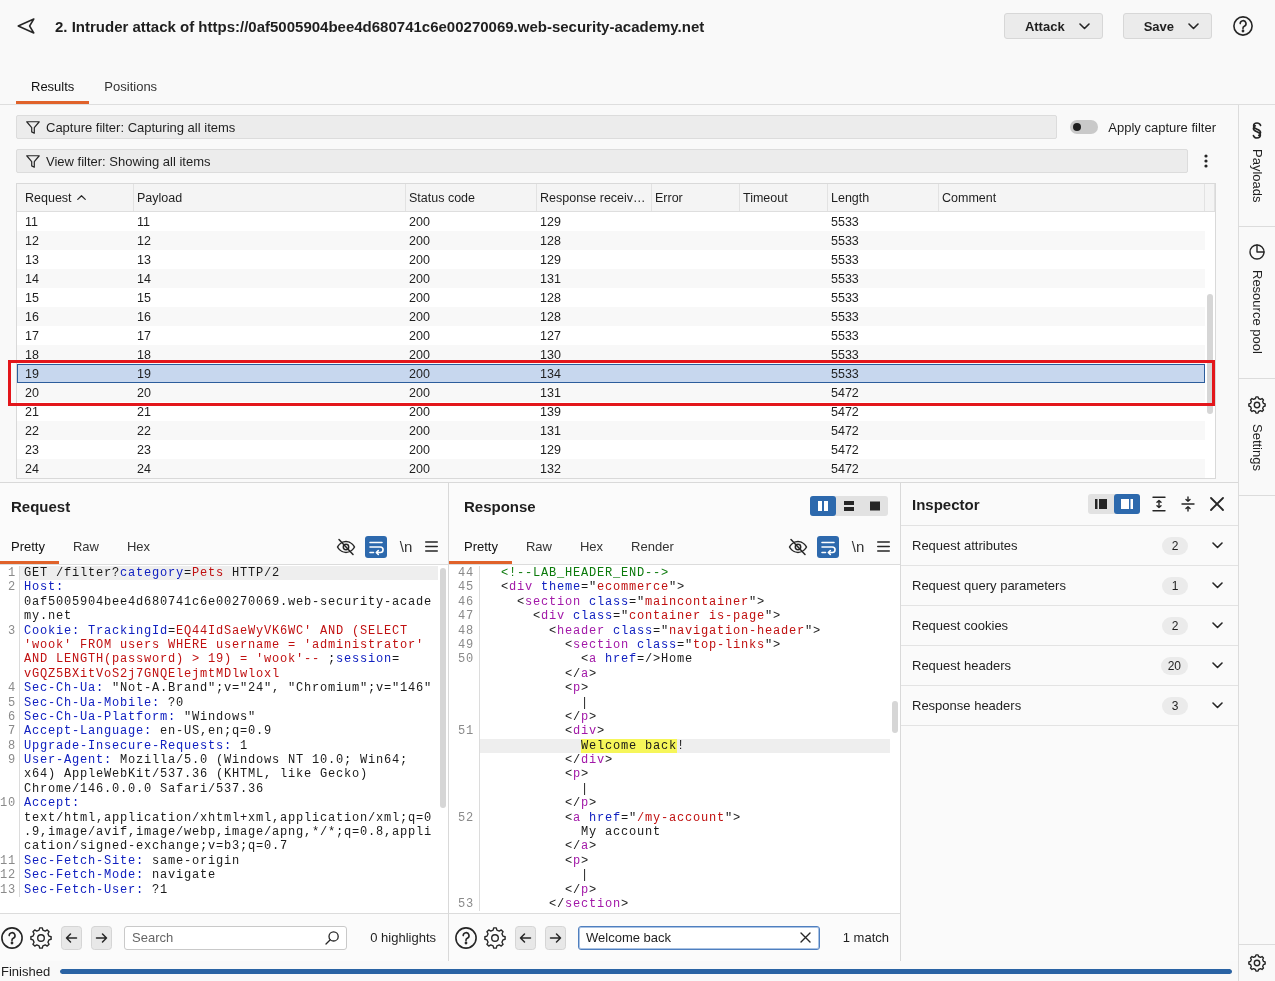 The image size is (1275, 981). Describe the element at coordinates (32, 468) in the screenshot. I see `table-cell-text: 24` at that location.